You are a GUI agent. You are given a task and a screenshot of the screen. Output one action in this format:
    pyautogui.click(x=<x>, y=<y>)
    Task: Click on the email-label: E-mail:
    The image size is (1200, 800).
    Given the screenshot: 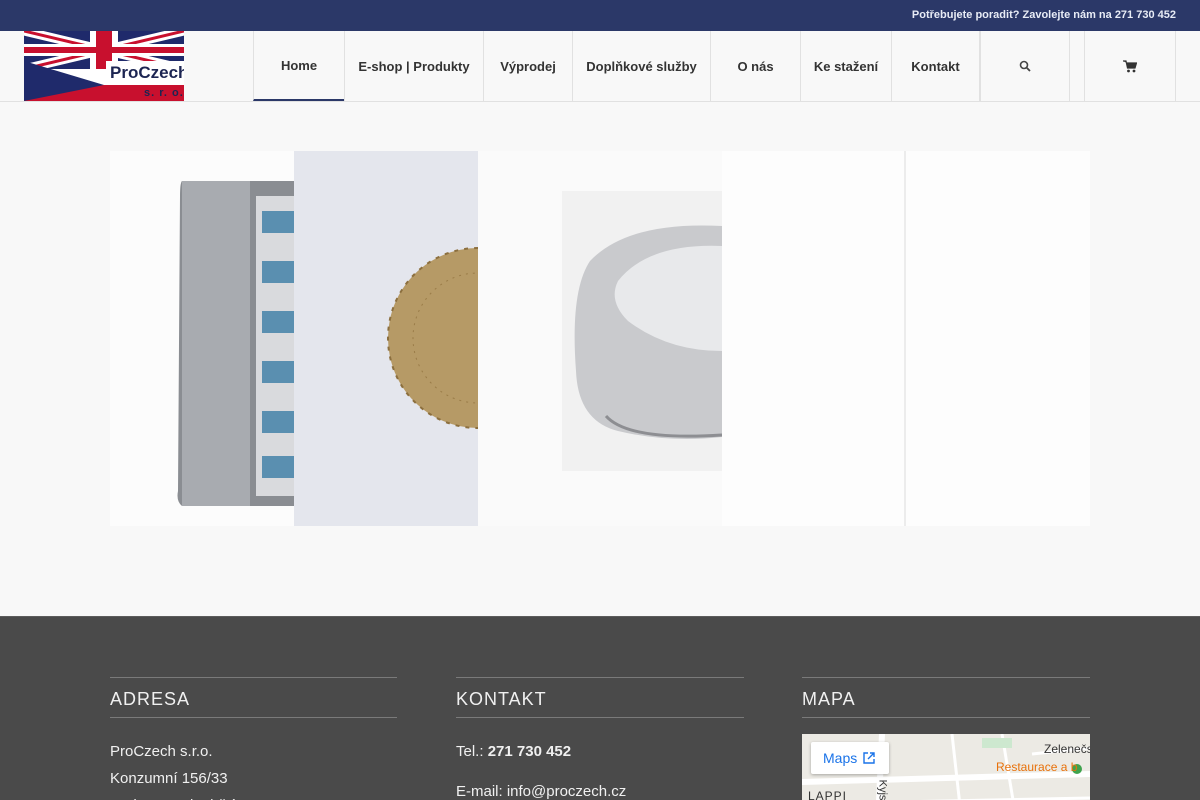 What is the action you would take?
    pyautogui.click(x=479, y=791)
    